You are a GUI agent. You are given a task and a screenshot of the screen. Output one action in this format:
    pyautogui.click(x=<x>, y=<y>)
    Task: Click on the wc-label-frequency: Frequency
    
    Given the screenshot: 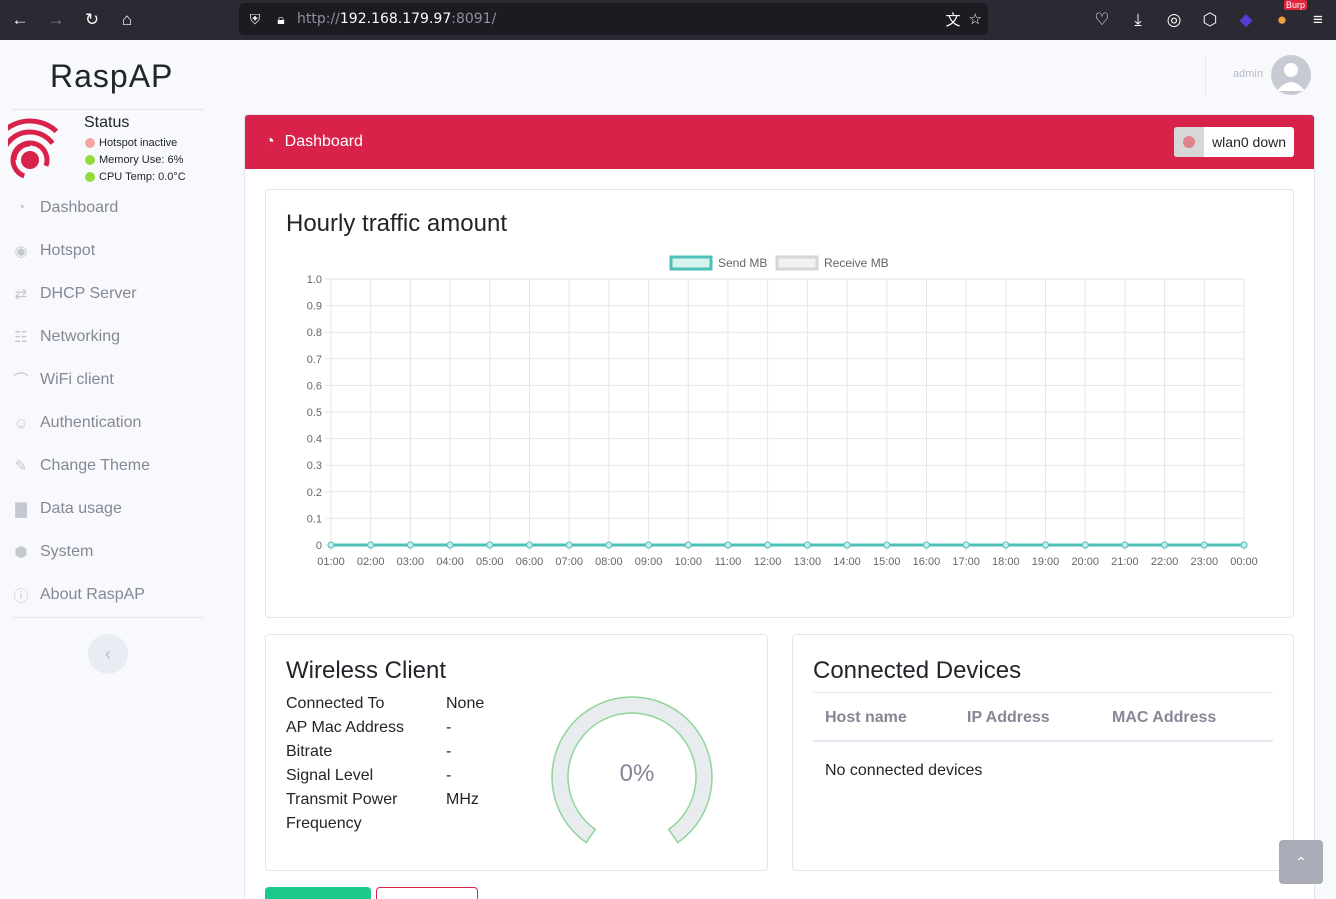 What is the action you would take?
    pyautogui.click(x=324, y=823)
    